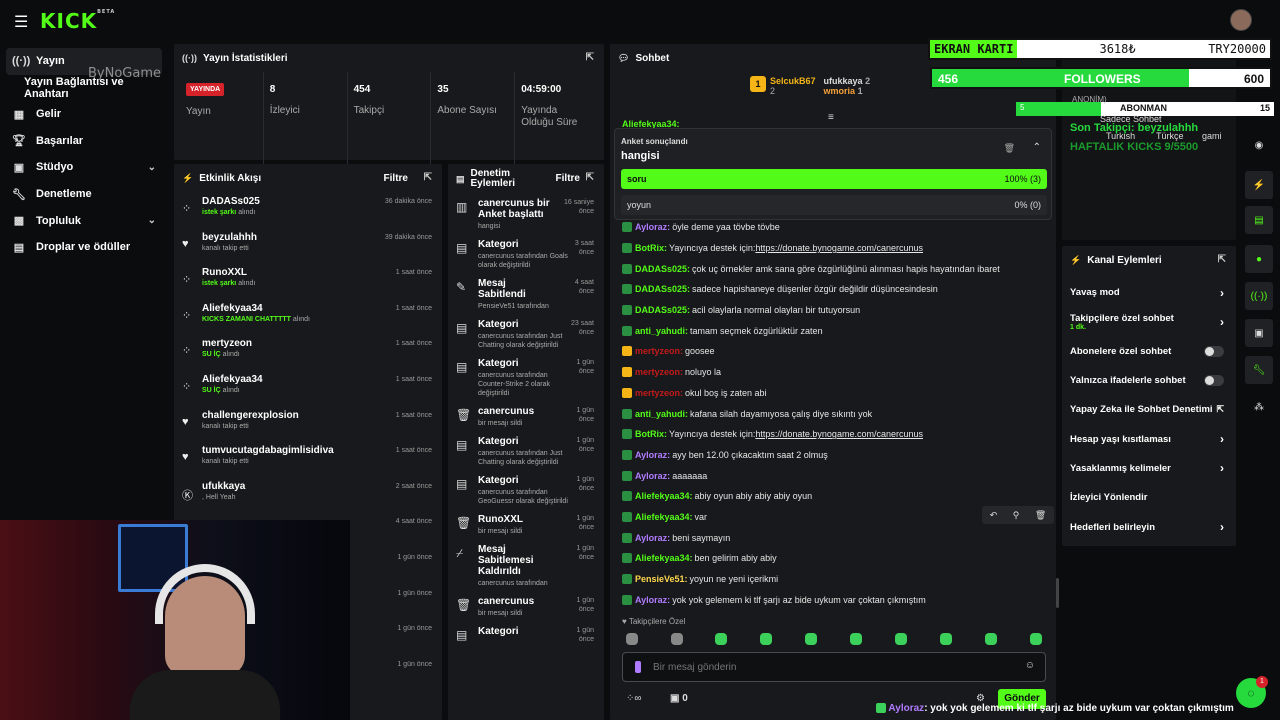 This screenshot has width=1280, height=720. What do you see at coordinates (1134, 128) in the screenshot?
I see `last-follower-label: Son Takipçi: beyzulahhh` at bounding box center [1134, 128].